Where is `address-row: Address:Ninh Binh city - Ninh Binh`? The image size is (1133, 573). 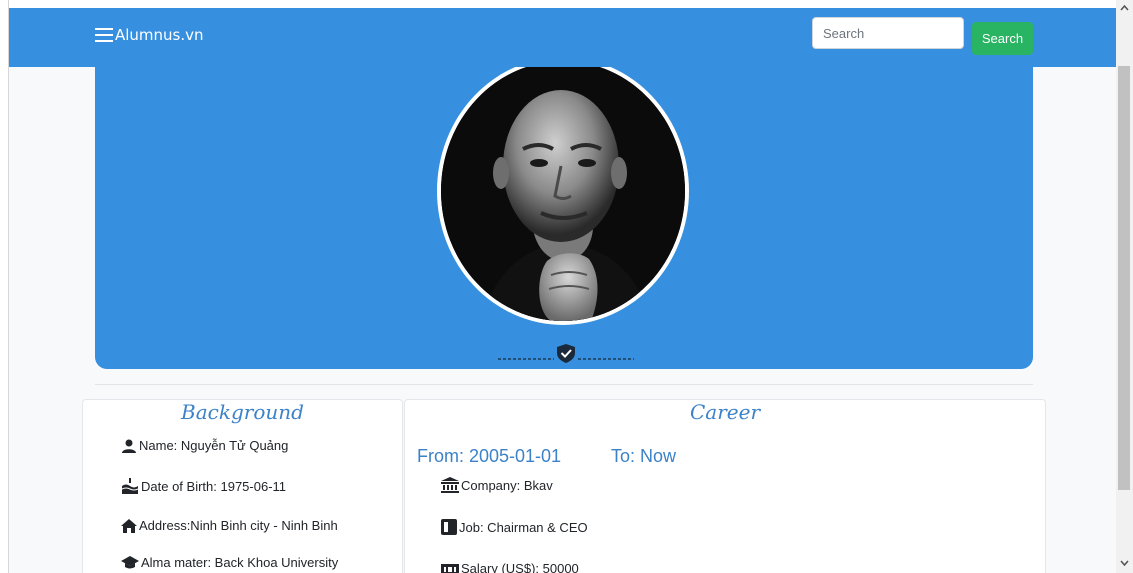
address-row: Address:Ninh Binh city - Ninh Binh is located at coordinates (229, 525).